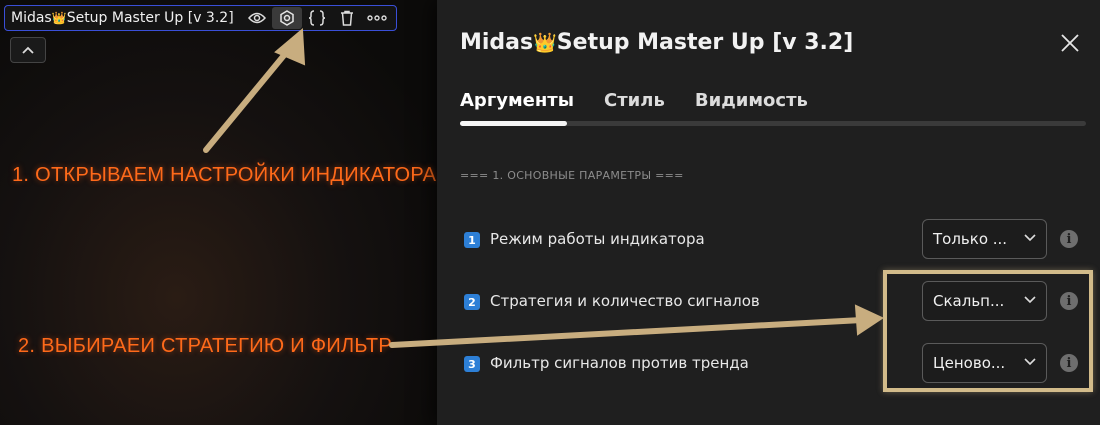  I want to click on dialog-title-prefix: Midas, so click(497, 42).